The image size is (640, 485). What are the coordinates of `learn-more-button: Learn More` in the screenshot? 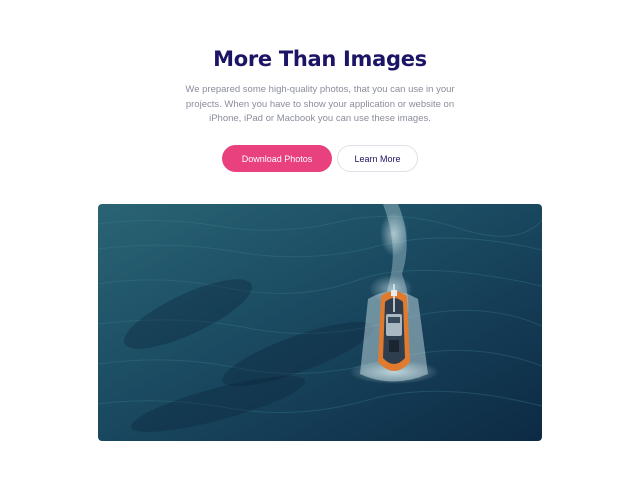 It's located at (377, 158).